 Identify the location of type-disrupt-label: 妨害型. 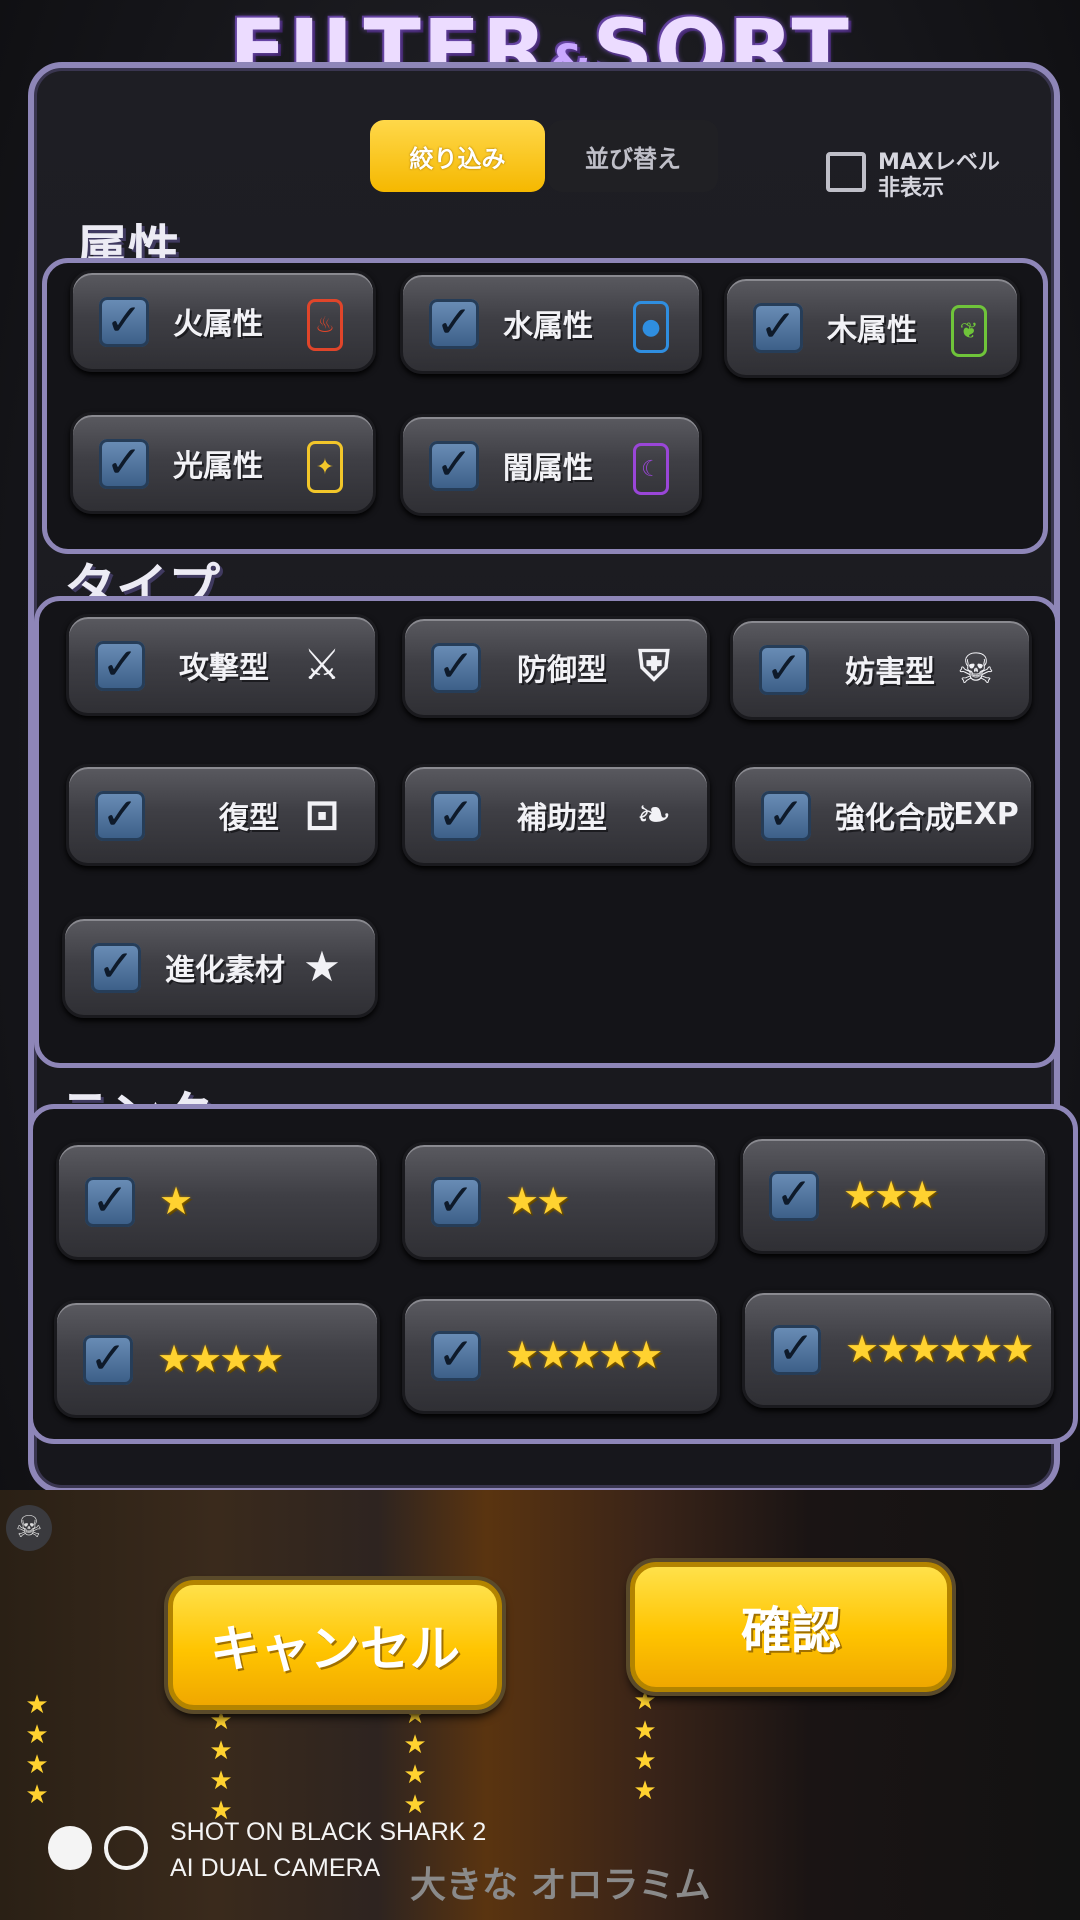
(890, 672).